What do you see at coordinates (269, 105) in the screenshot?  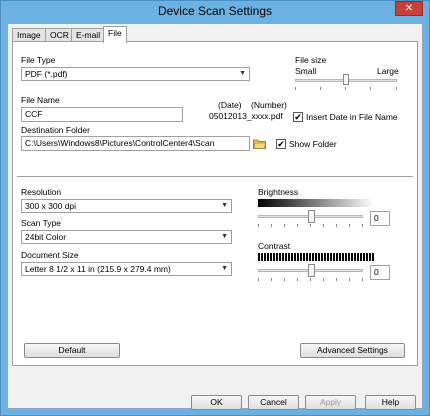 I see `number-header: (Number)` at bounding box center [269, 105].